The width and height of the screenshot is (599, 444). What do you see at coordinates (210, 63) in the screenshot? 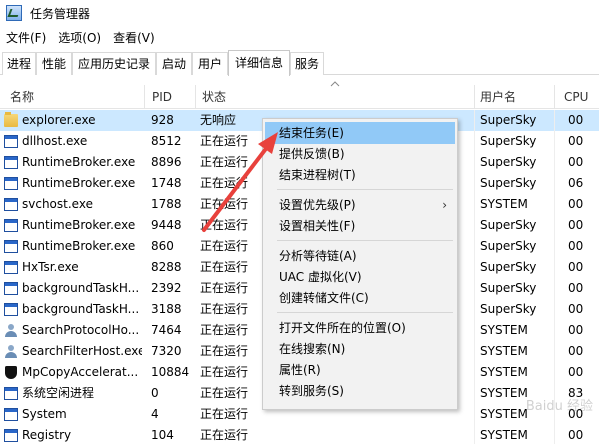
I see `tab-users: 用户` at bounding box center [210, 63].